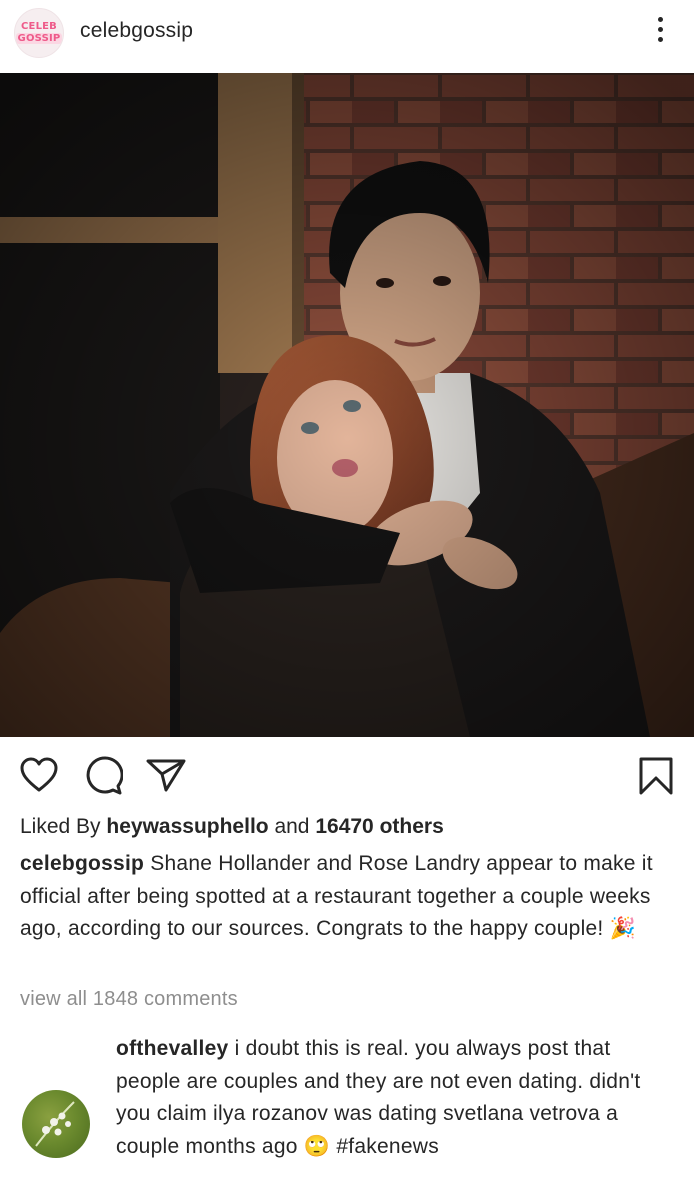 Image resolution: width=694 pixels, height=1199 pixels. What do you see at coordinates (39, 38) in the screenshot?
I see `avatar-logo-line2: GOSSIP` at bounding box center [39, 38].